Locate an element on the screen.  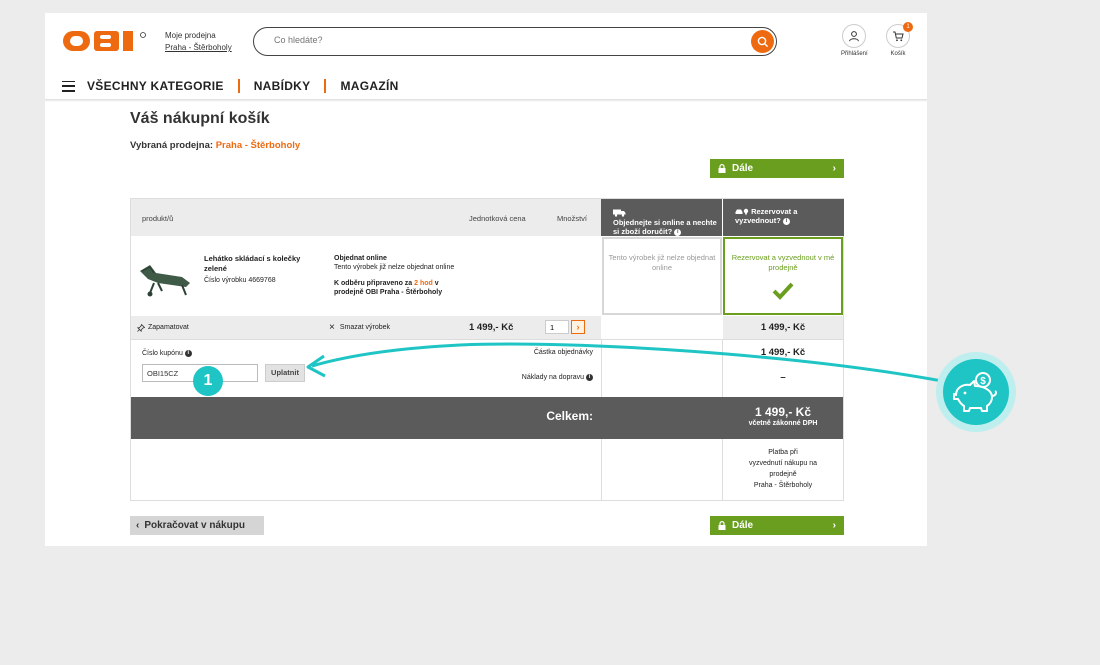
savings-badge: $ is located at coordinates (976, 392).